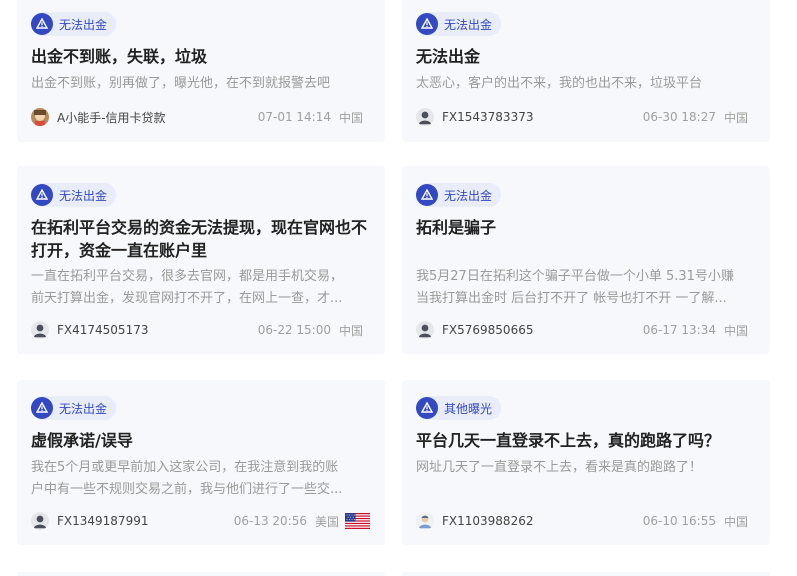  Describe the element at coordinates (111, 117) in the screenshot. I see `username: A小能手-信用卡贷款` at that location.